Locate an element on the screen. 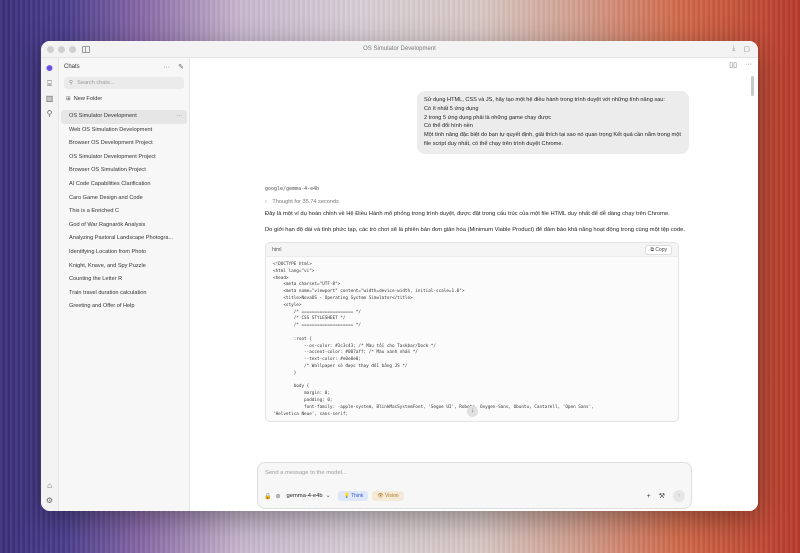 This screenshot has height=553, width=800. chat-options-icon: ··· is located at coordinates (179, 117).